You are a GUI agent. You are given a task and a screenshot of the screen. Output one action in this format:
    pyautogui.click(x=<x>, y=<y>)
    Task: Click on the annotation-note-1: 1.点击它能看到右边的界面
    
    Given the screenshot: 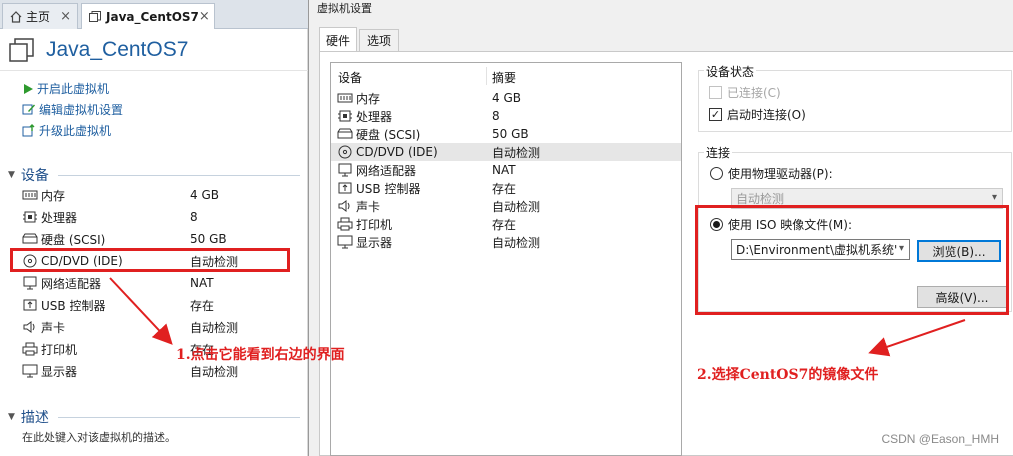 What is the action you would take?
    pyautogui.click(x=260, y=355)
    